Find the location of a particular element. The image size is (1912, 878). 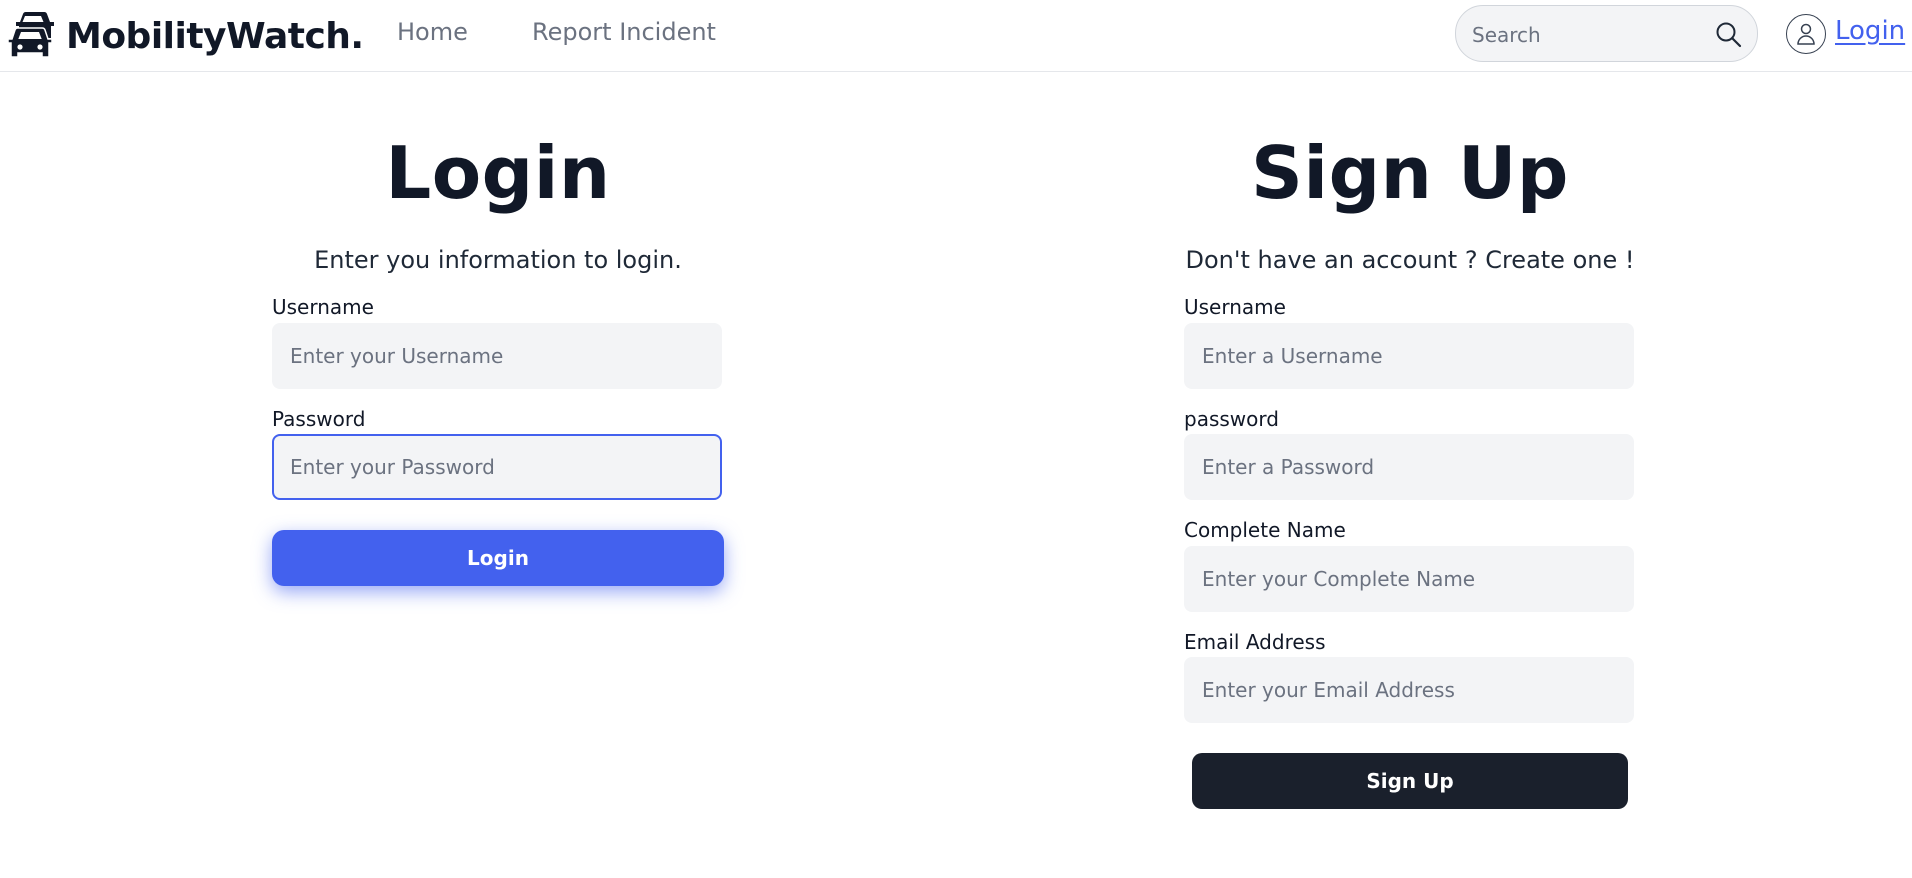

signup-submit-button: Sign Up is located at coordinates (1410, 781).